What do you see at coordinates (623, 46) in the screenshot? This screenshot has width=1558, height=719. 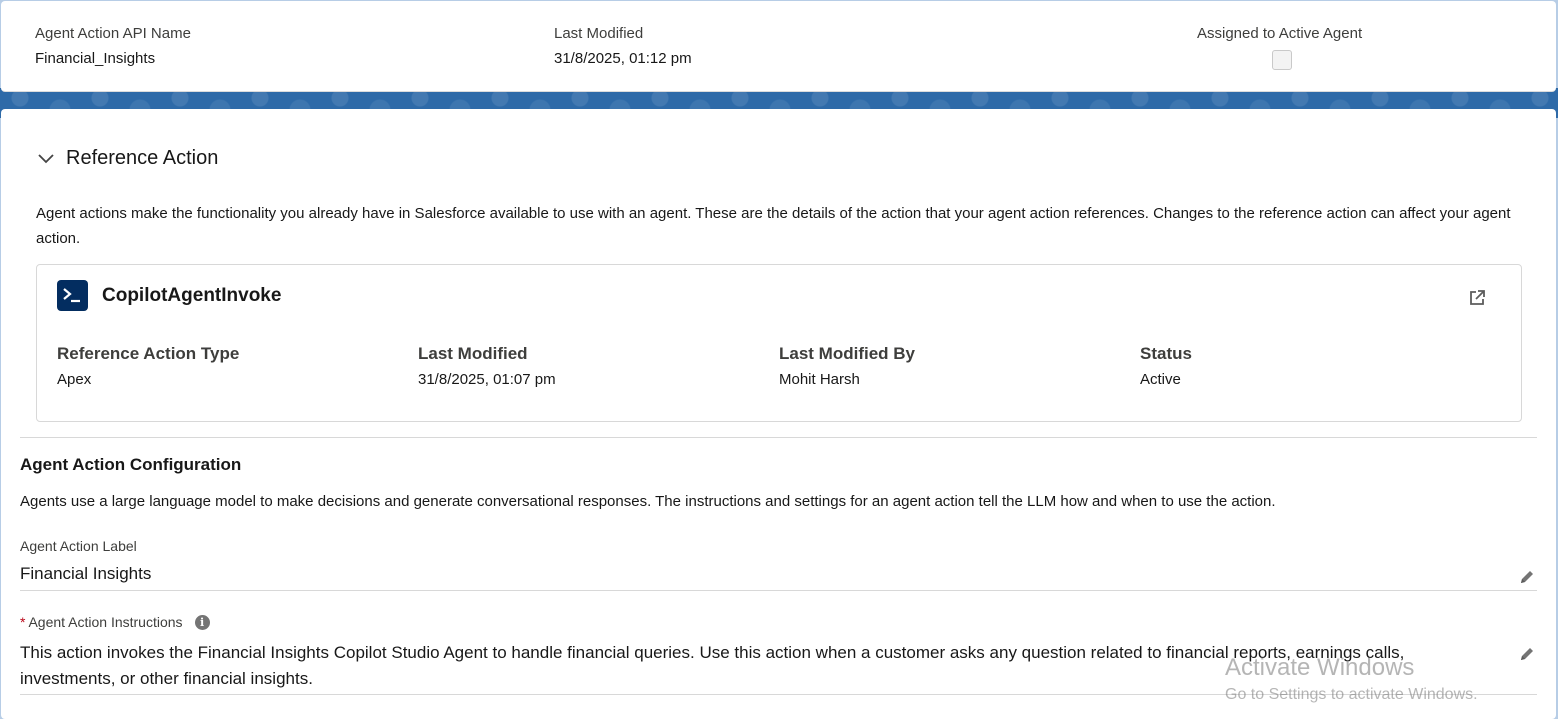 I see `last-modified-field: Last Modified 31/8/2025, 01:12 pm` at bounding box center [623, 46].